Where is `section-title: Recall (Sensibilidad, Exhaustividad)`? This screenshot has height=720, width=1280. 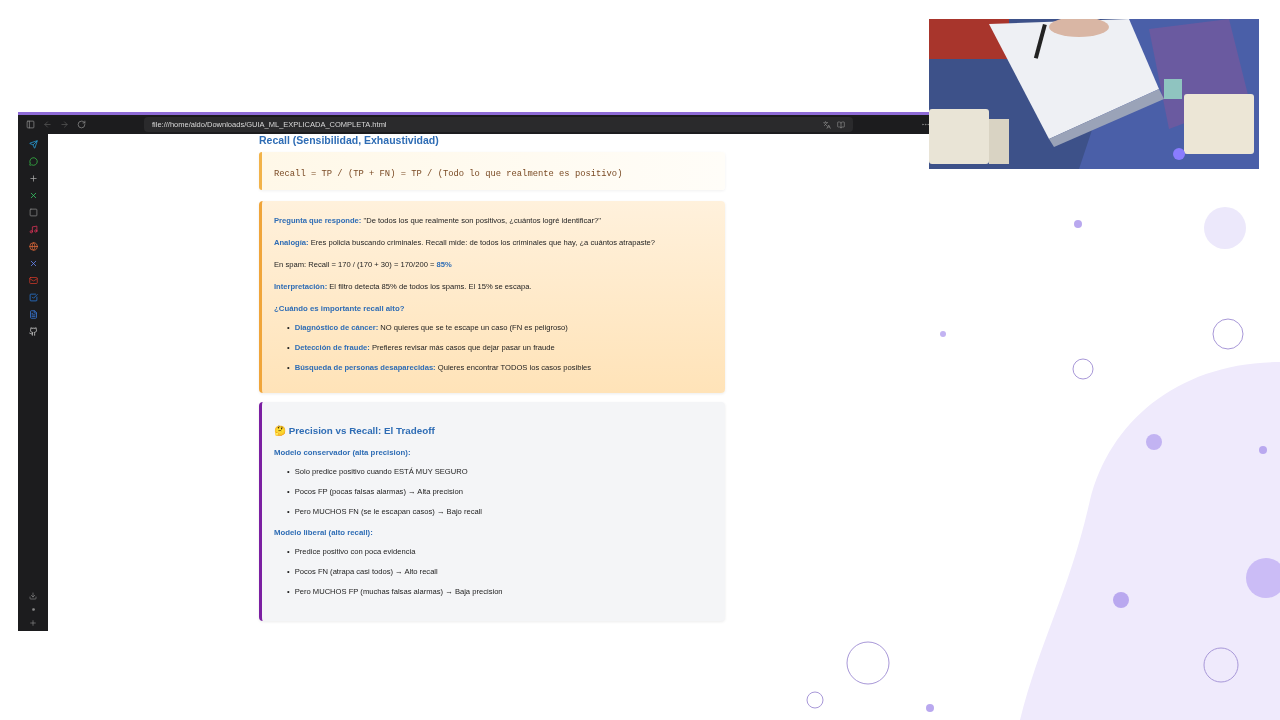
section-title: Recall (Sensibilidad, Exhaustividad) is located at coordinates (349, 140).